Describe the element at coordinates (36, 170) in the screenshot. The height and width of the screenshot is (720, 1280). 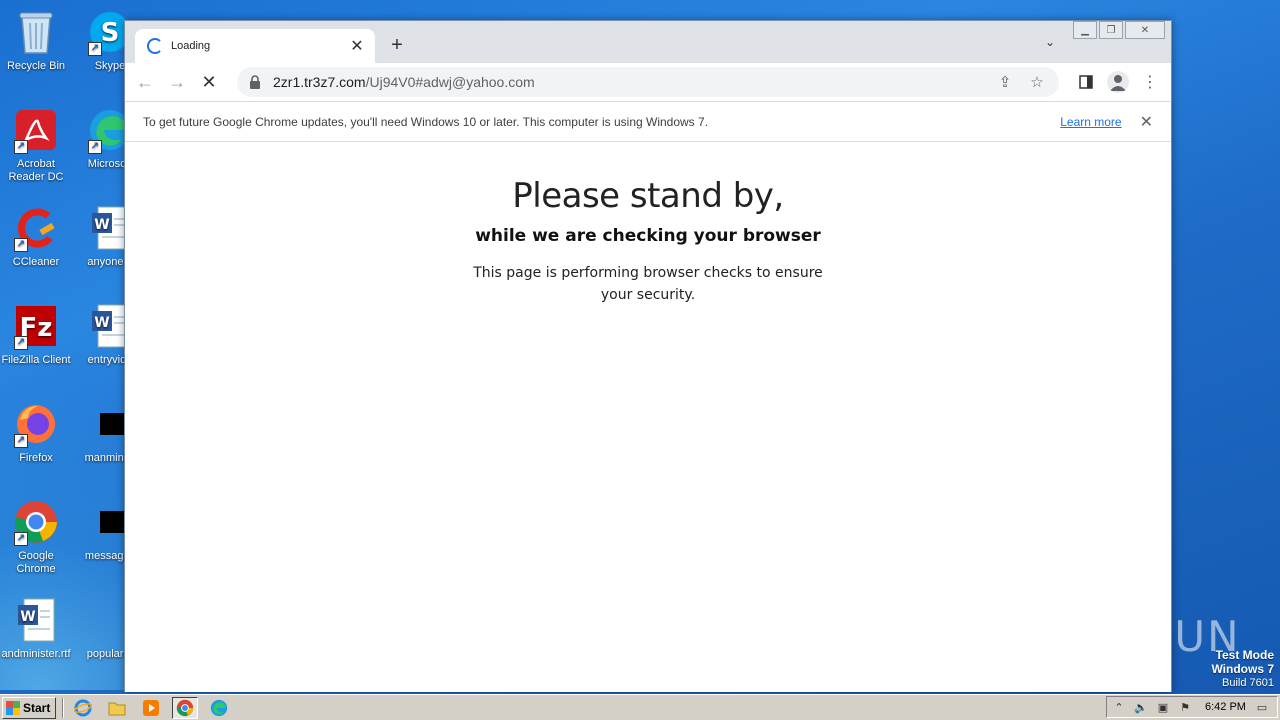
I see `desktop-icon-label: Acrobat Reader DC` at that location.